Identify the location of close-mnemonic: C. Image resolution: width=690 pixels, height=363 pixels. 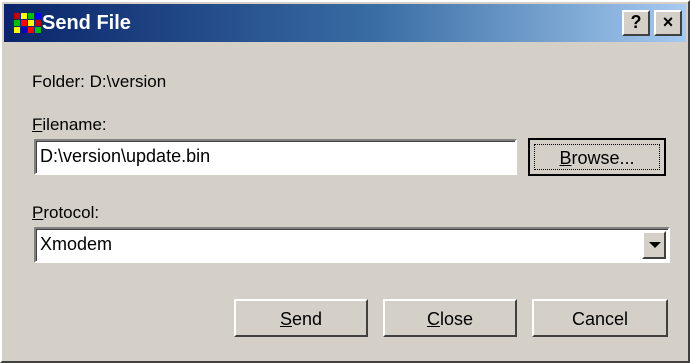
(433, 319).